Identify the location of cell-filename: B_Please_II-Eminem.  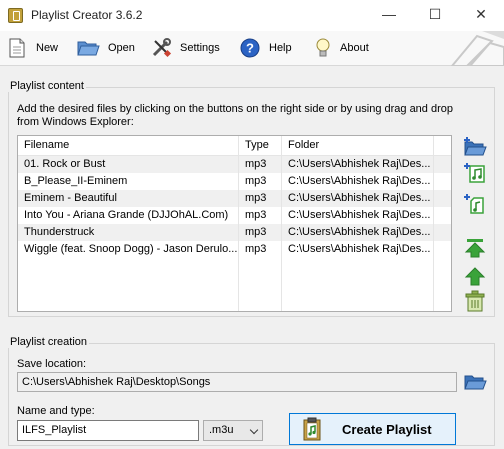
(128, 181).